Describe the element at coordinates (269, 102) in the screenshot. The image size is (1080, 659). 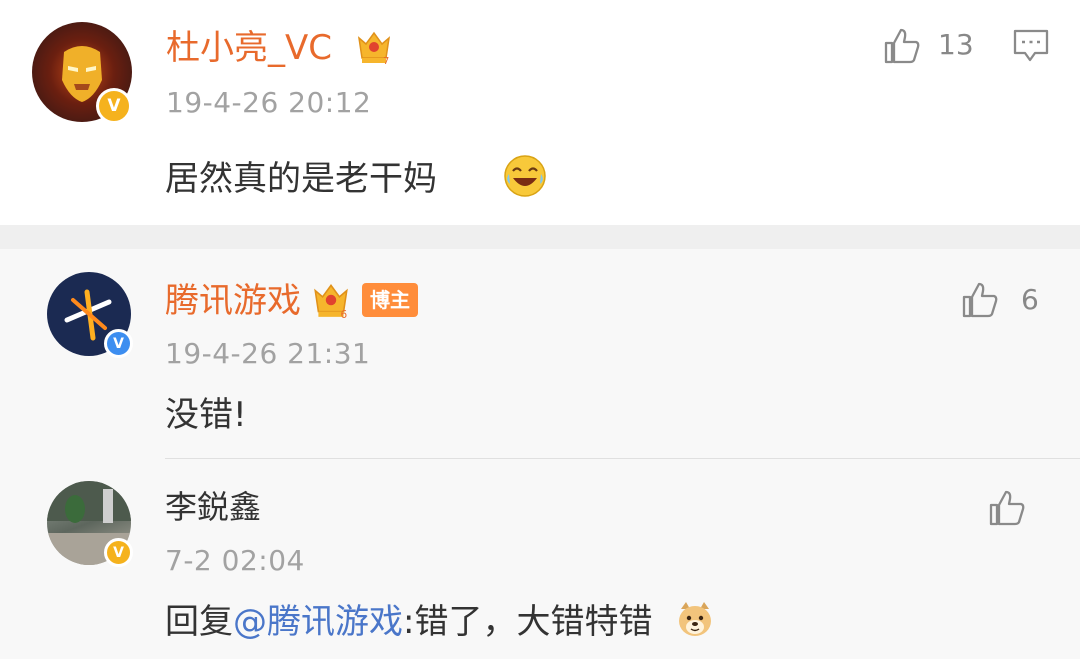
I see `comment-time: 19-4-26 20:12` at that location.